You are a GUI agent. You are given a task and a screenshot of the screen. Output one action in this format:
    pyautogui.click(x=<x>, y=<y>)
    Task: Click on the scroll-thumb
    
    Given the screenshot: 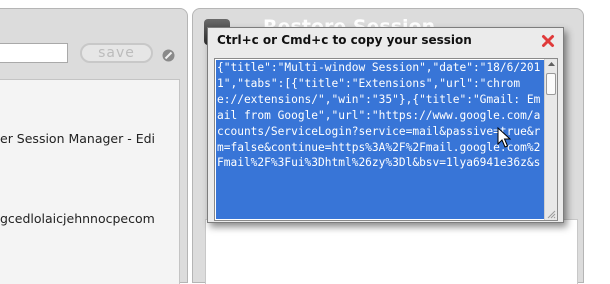 What is the action you would take?
    pyautogui.click(x=551, y=84)
    